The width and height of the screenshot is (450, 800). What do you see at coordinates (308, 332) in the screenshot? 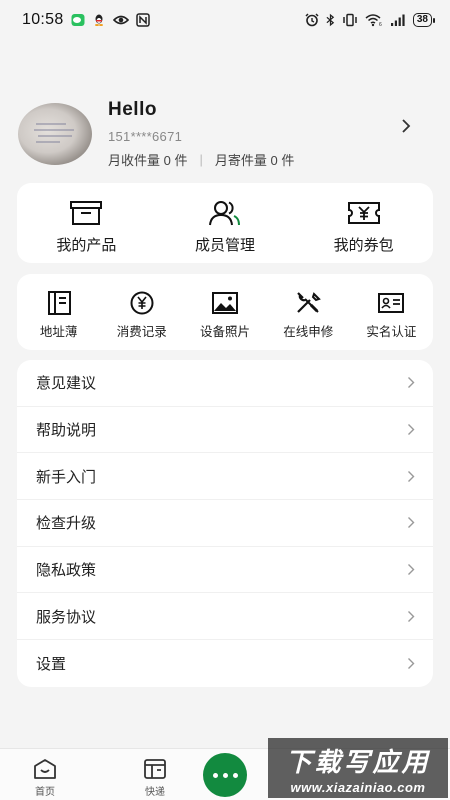
I see `online-repair-label: 在线申修` at bounding box center [308, 332].